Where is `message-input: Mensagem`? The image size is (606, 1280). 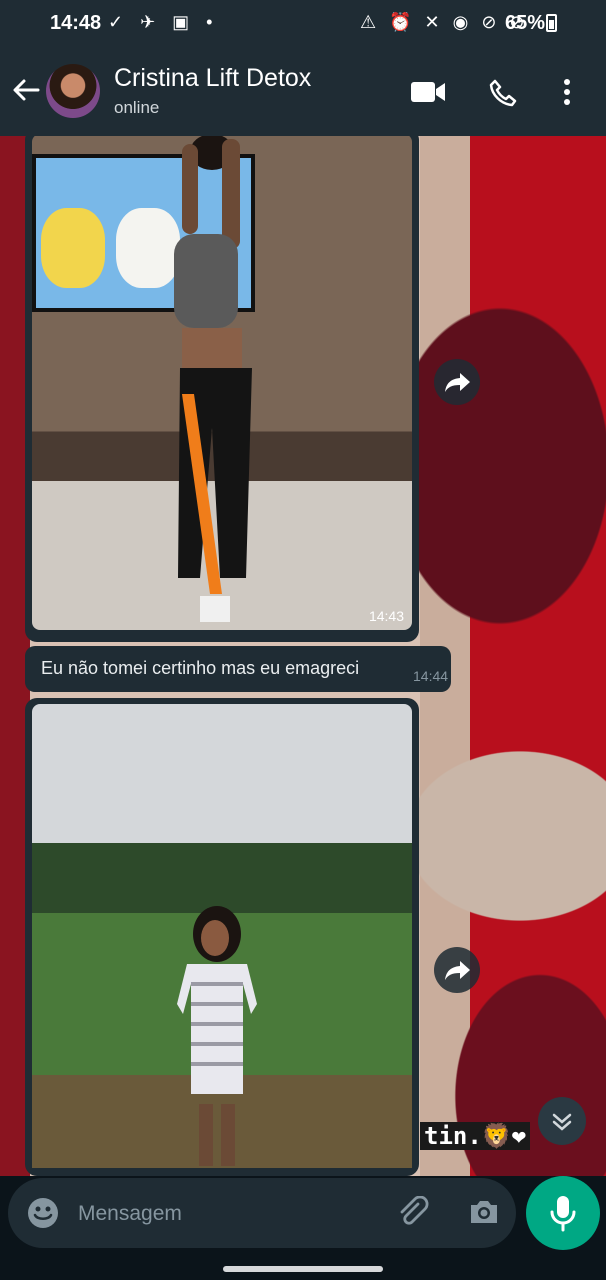
message-input: Mensagem is located at coordinates (262, 1213).